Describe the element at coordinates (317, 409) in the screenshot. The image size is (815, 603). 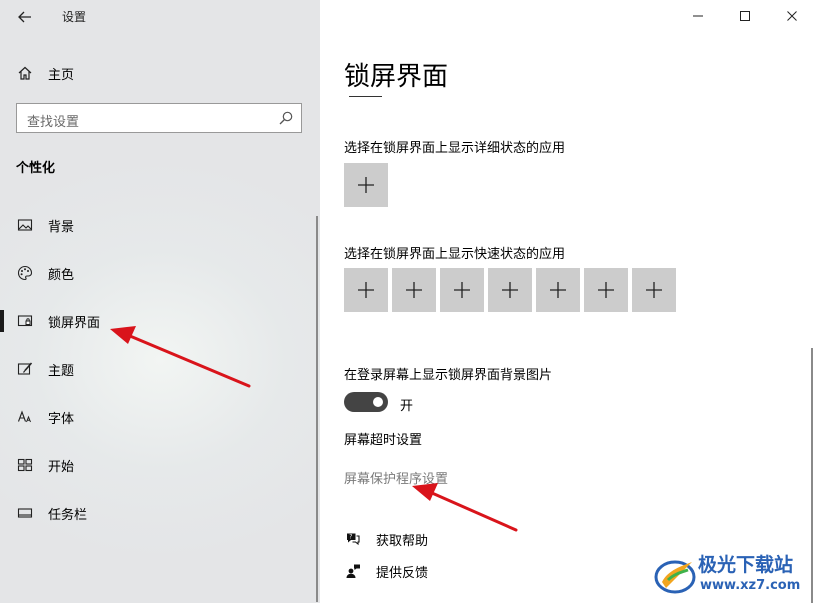
I see `sidebar-scrollbar` at that location.